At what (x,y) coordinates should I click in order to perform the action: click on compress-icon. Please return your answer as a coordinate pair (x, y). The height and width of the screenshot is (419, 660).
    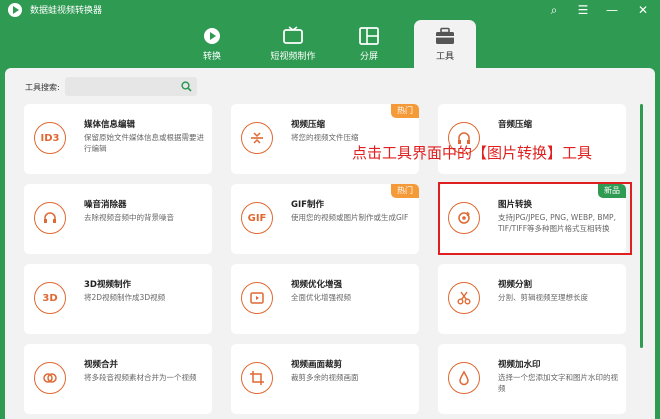
    Looking at the image, I should click on (257, 138).